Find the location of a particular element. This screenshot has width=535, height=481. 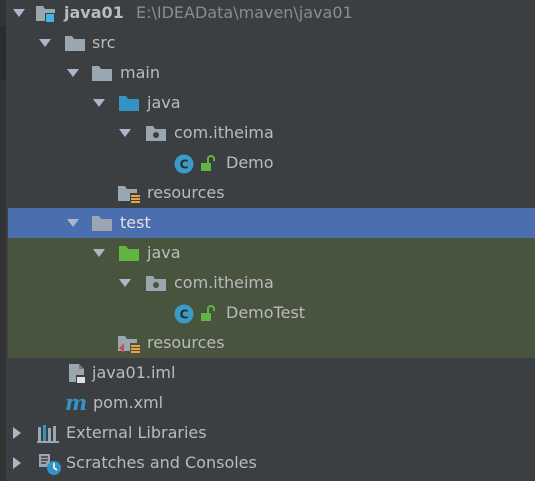

node-label: java01.iml is located at coordinates (134, 372).